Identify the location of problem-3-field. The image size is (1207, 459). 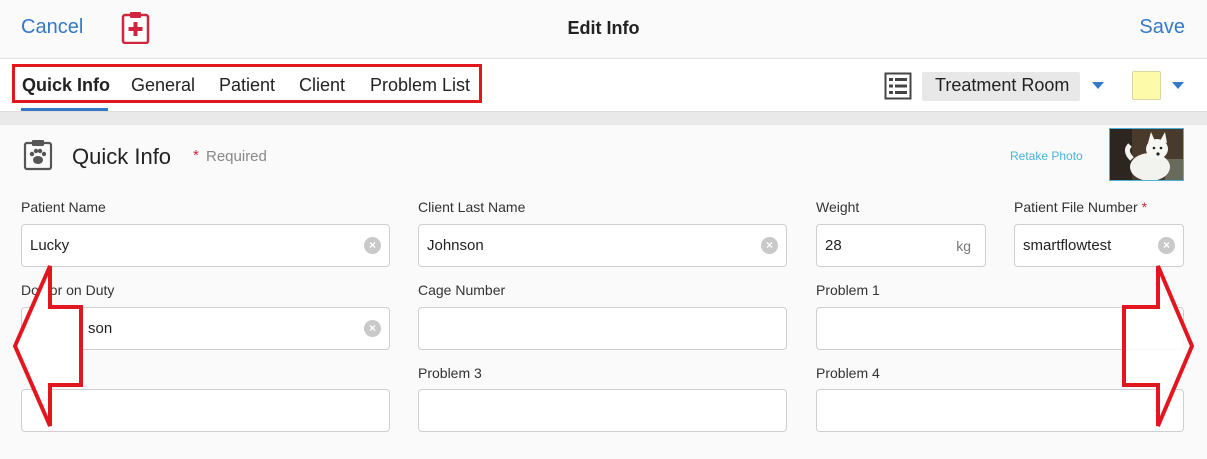
(602, 410).